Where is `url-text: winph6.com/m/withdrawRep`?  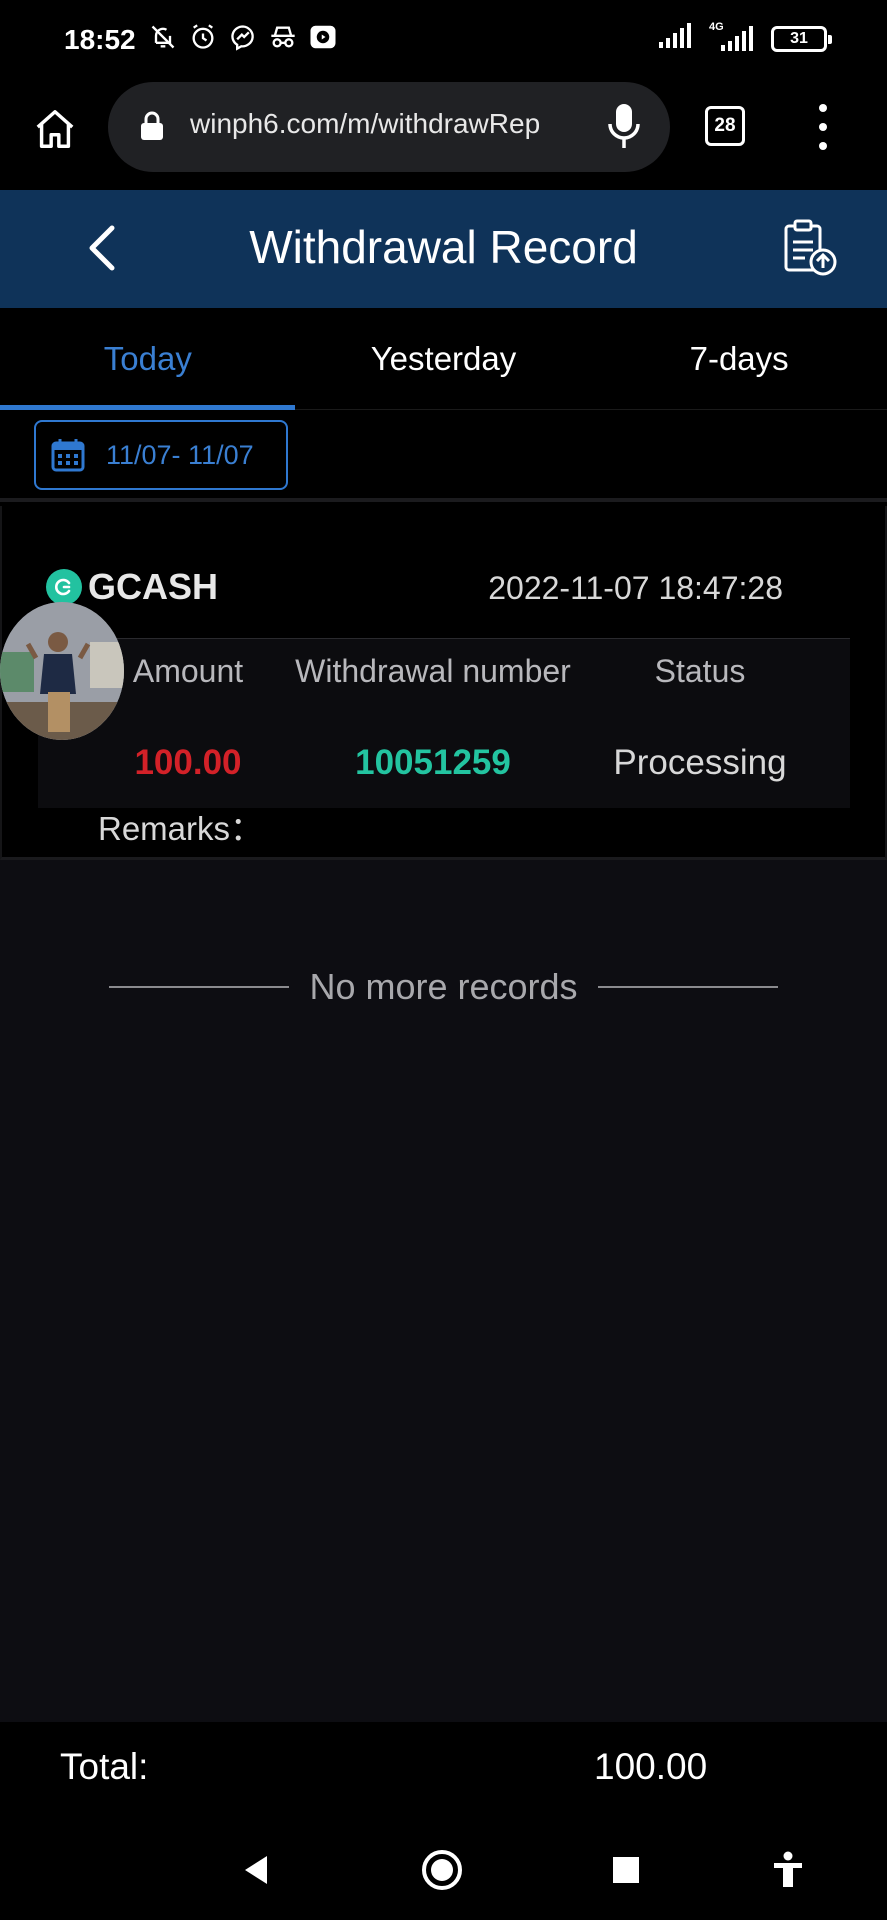 url-text: winph6.com/m/withdrawRep is located at coordinates (365, 123).